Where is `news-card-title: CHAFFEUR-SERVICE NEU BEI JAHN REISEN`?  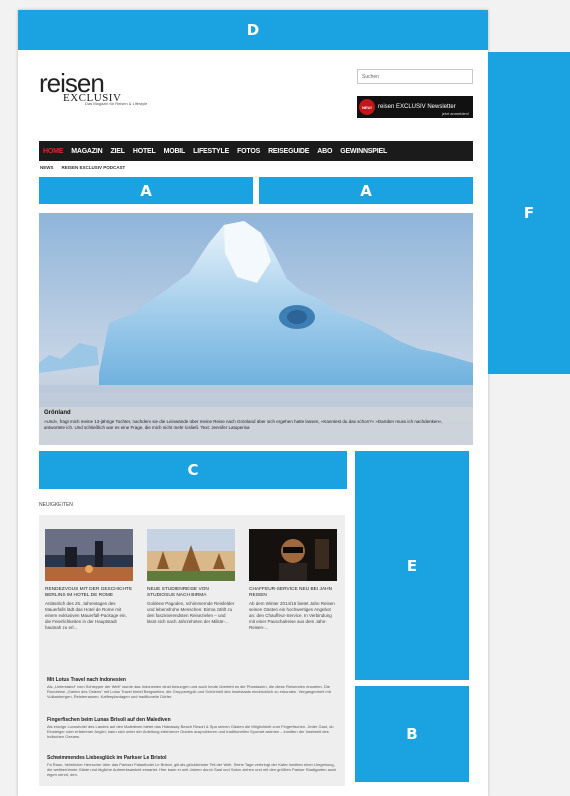 news-card-title: CHAFFEUR-SERVICE NEU BEI JAHN REISEN is located at coordinates (291, 592).